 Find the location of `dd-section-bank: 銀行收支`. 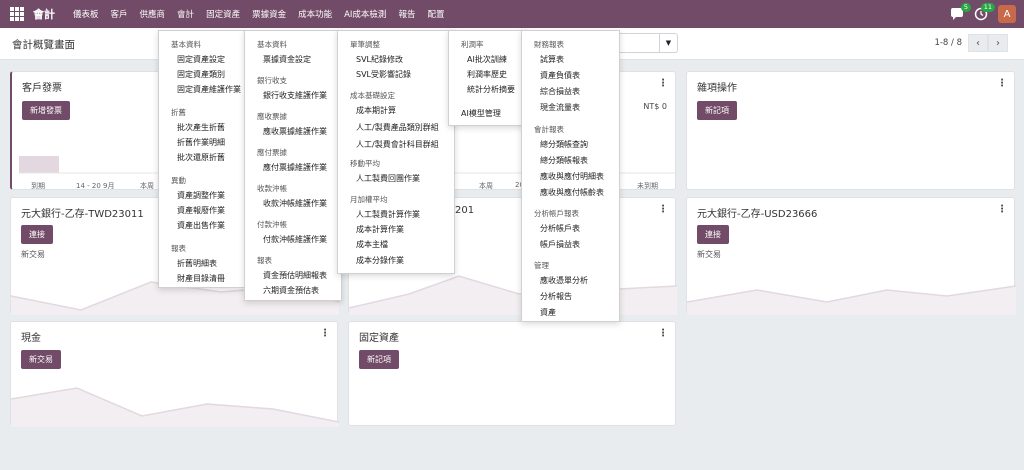

dd-section-bank: 銀行收支 is located at coordinates (272, 80).